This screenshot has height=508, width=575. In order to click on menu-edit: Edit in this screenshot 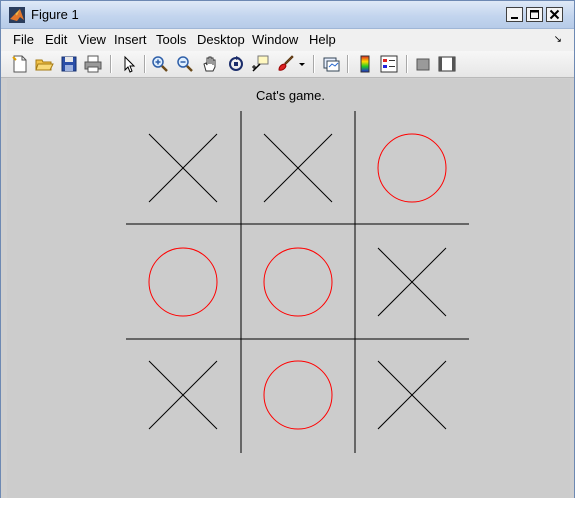, I will do `click(56, 39)`.